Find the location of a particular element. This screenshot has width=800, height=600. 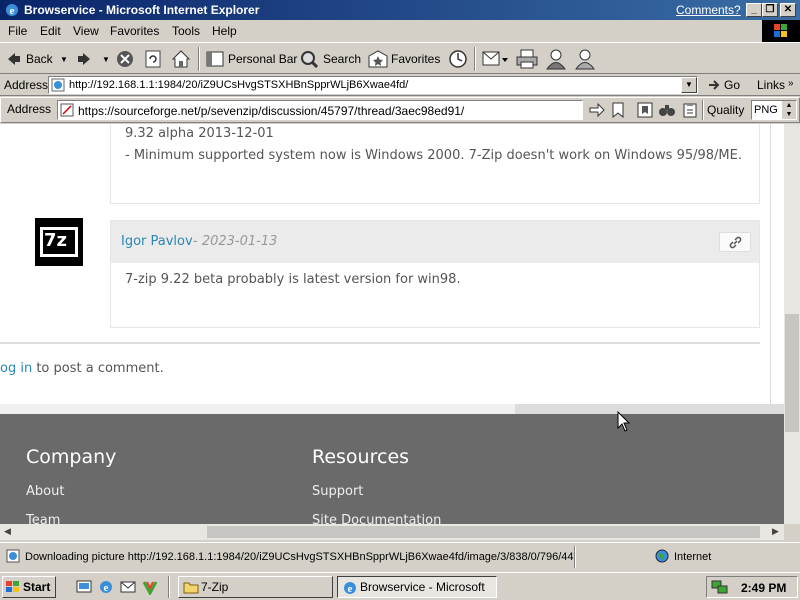

ie-icon: e is located at coordinates (12, 10).